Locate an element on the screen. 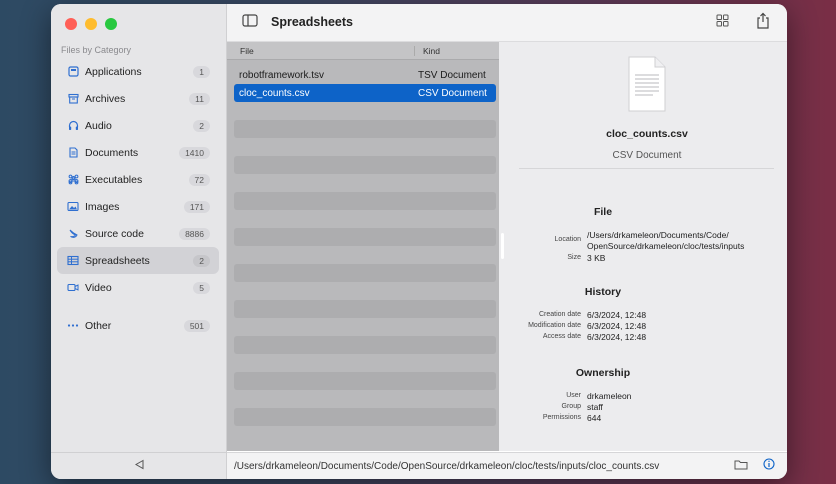 This screenshot has height=484, width=836. access-date-row: Access date 6/3/2024, 12:48 is located at coordinates (642, 337).